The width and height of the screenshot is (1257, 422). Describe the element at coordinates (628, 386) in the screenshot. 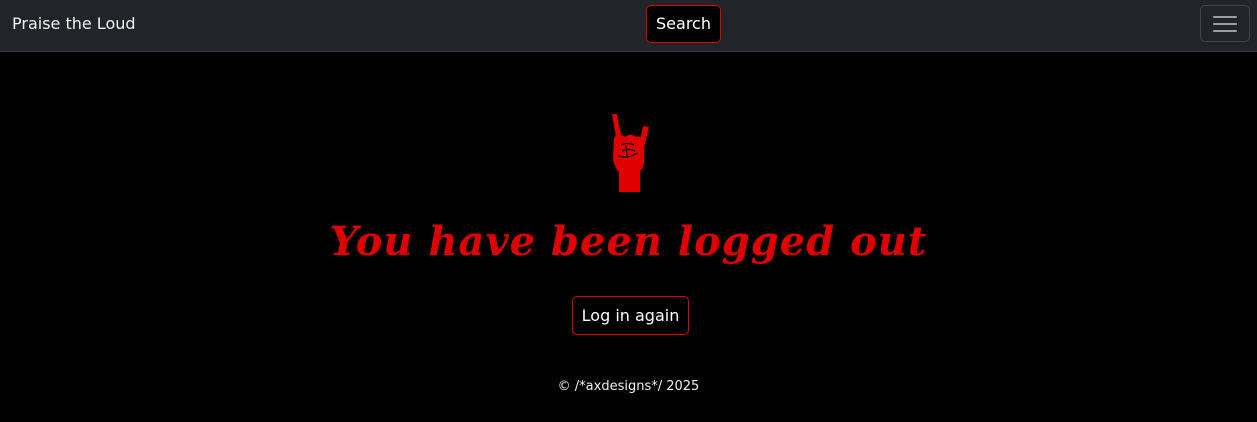

I see `footer-copyright: © /*axdesigns*/ 2025` at that location.